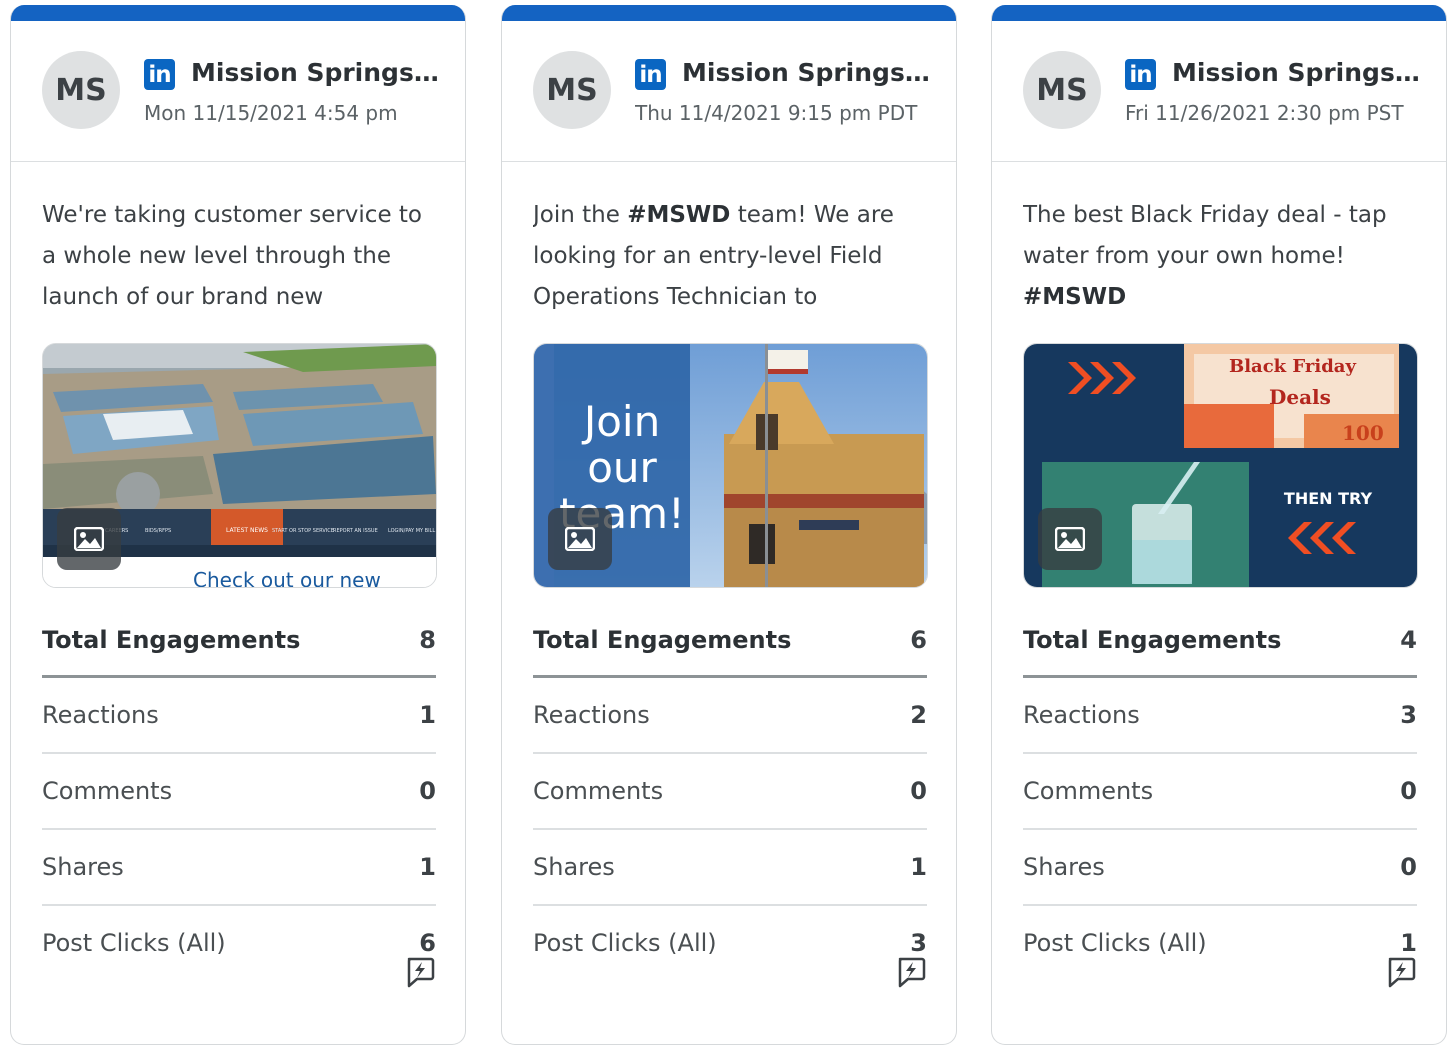 This screenshot has width=1452, height=1045. What do you see at coordinates (622, 467) in the screenshot?
I see `image-text-our: our` at bounding box center [622, 467].